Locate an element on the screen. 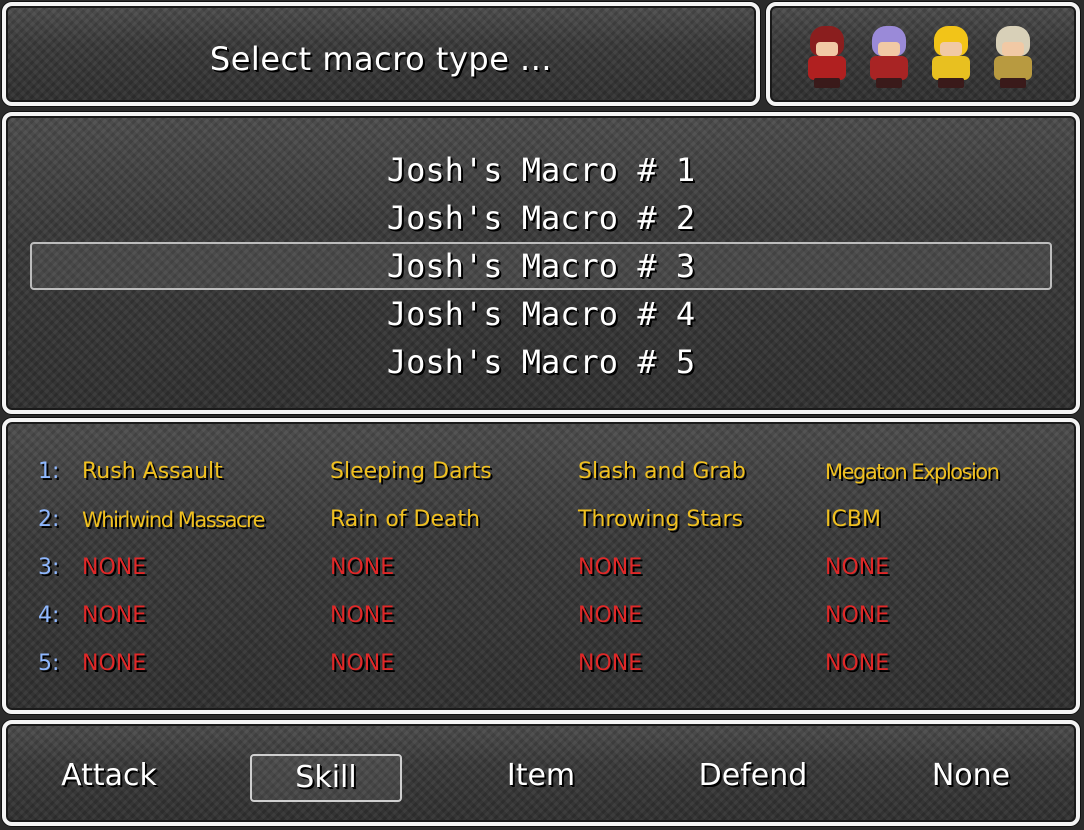 This screenshot has width=1084, height=830. party-member-3-sprite-icon is located at coordinates (951, 55).